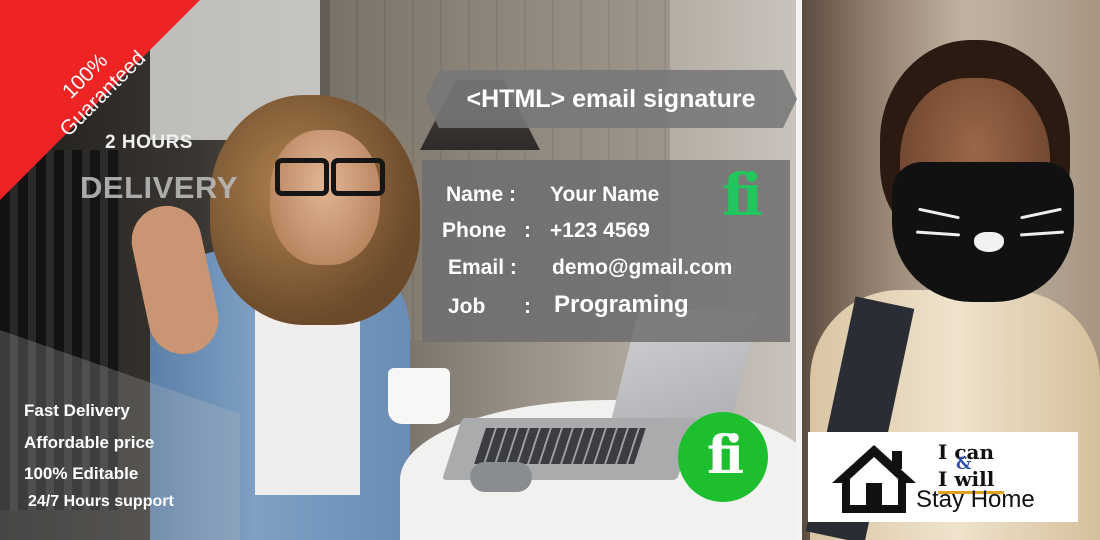 Image resolution: width=1100 pixels, height=540 pixels. I want to click on laptop-keyboard, so click(560, 446).